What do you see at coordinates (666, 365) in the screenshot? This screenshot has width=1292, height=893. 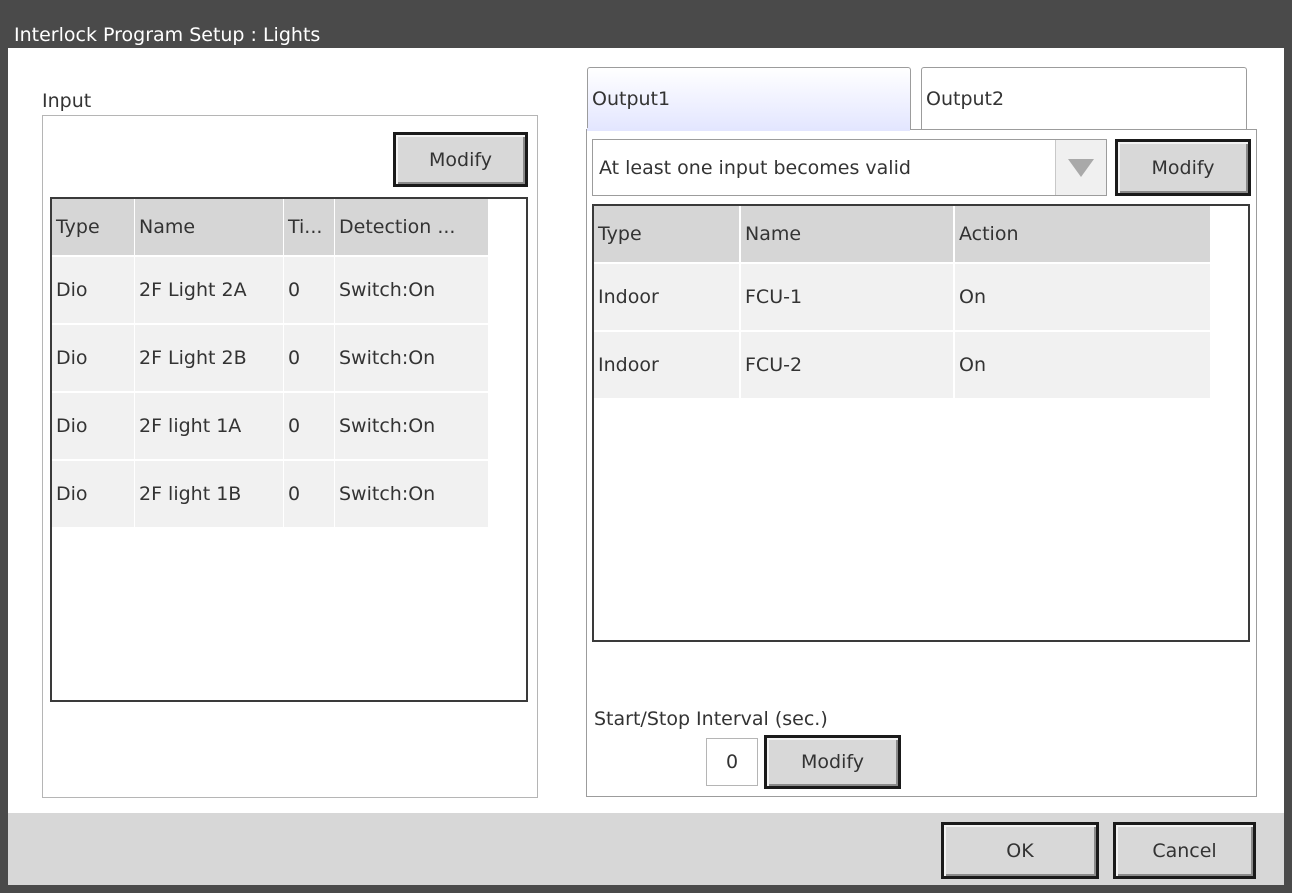 I see `output-row-2-type: Indoor` at bounding box center [666, 365].